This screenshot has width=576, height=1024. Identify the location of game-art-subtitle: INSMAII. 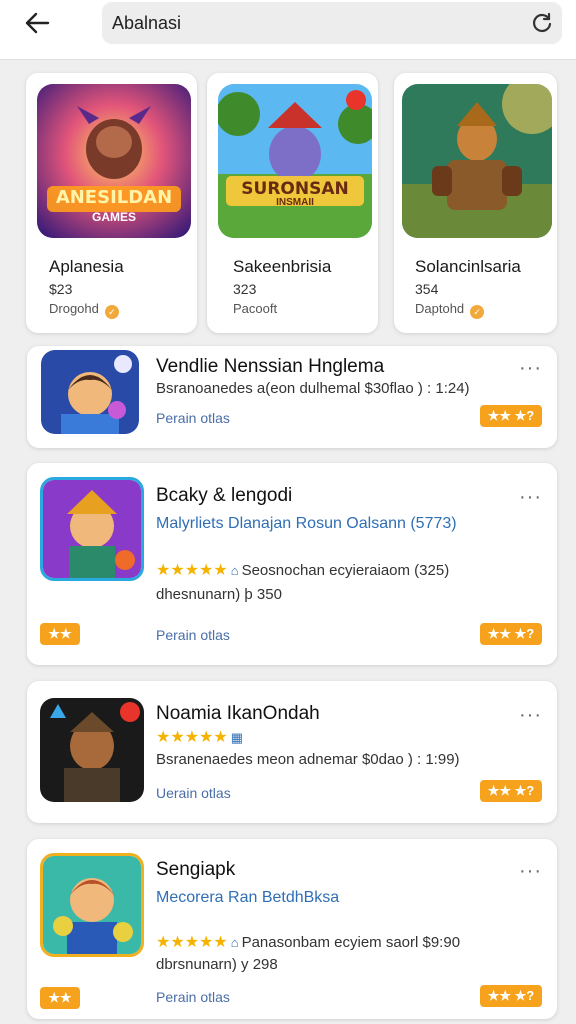
(295, 202).